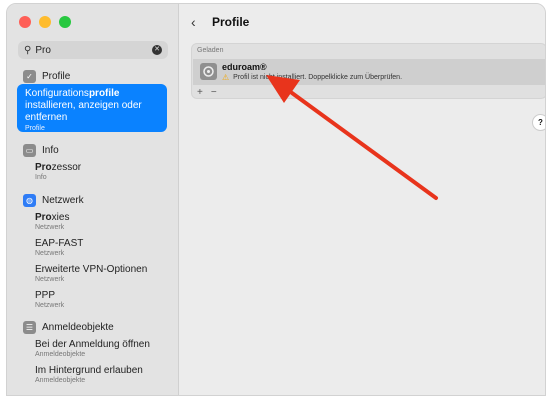  Describe the element at coordinates (207, 92) in the screenshot. I see `add-remove-controls: + −` at that location.